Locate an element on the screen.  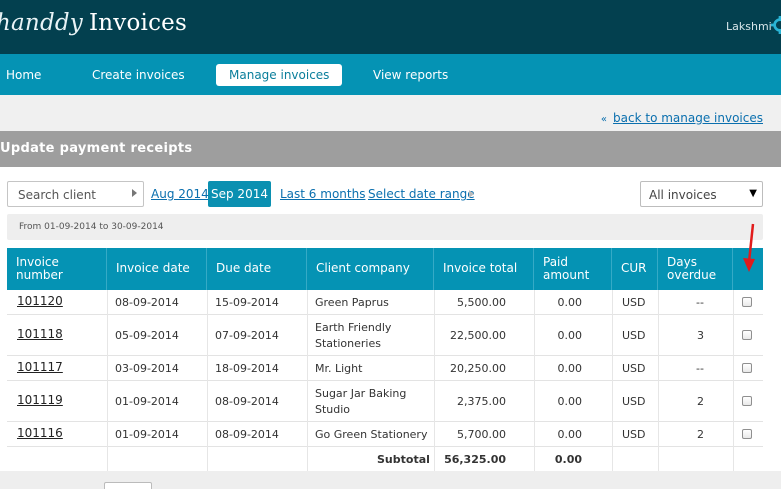
section-title: Update payment receipts is located at coordinates (96, 148).